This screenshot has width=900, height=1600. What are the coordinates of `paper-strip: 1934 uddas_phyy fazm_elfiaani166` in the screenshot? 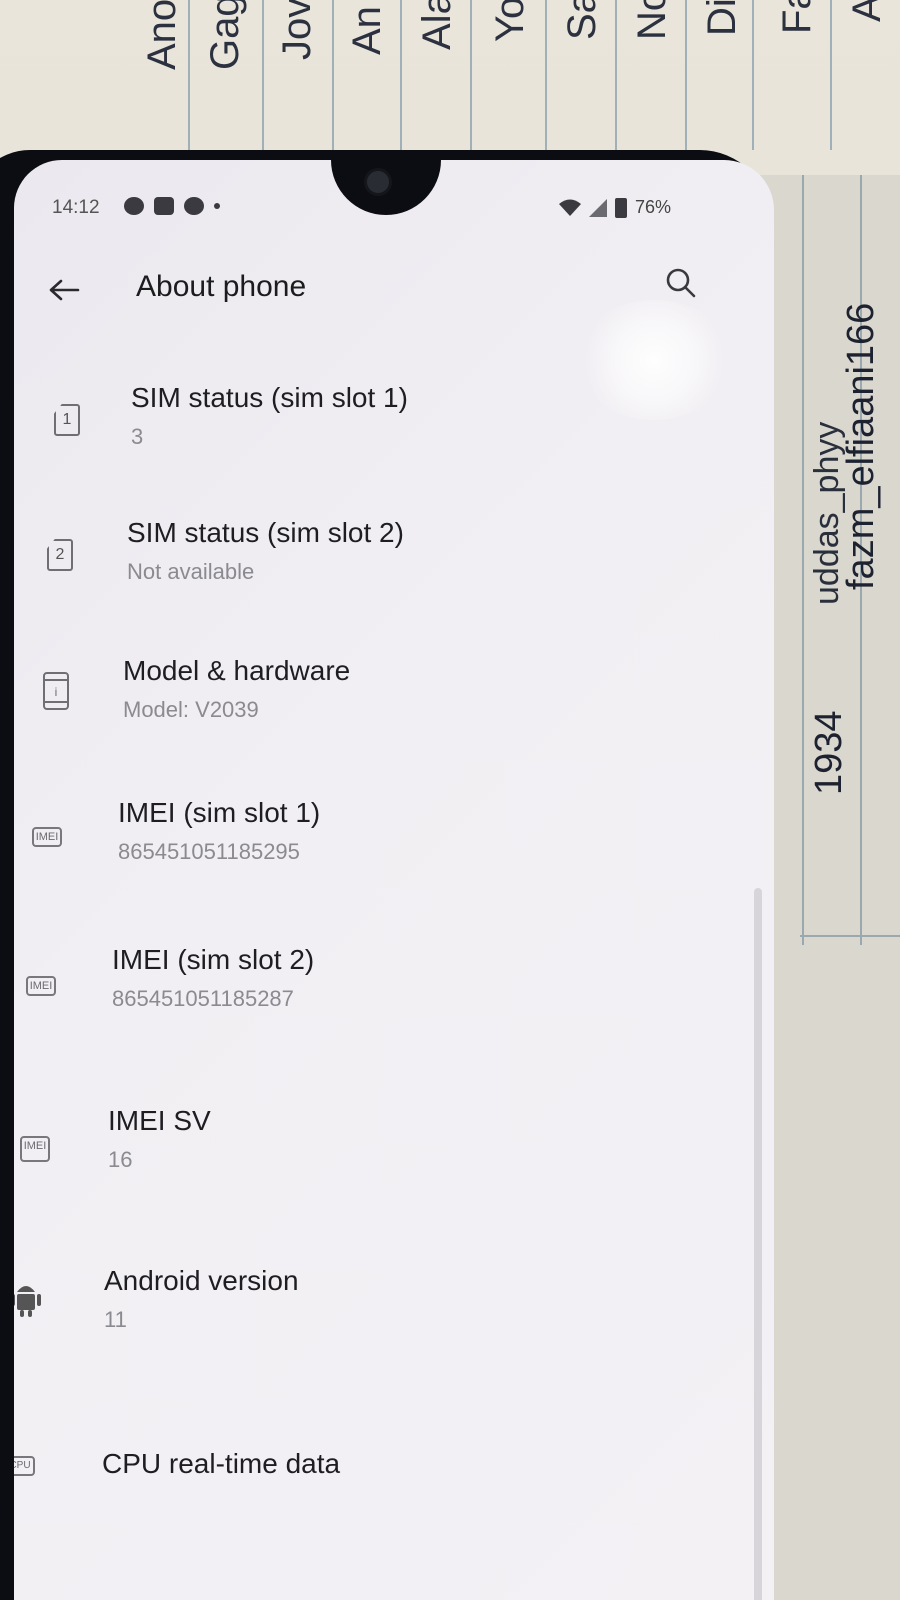 It's located at (830, 887).